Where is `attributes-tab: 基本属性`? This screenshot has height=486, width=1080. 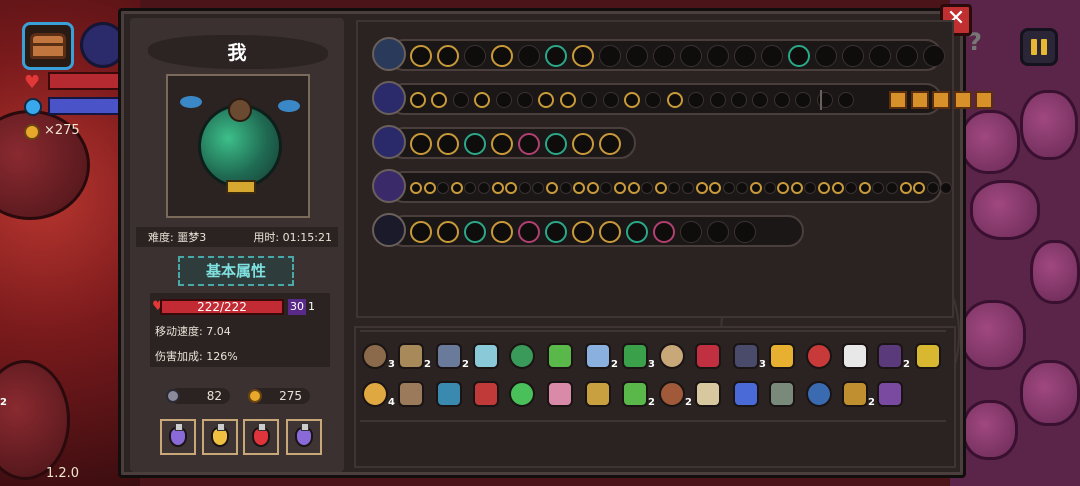
attributes-tab: 基本属性 is located at coordinates (236, 271).